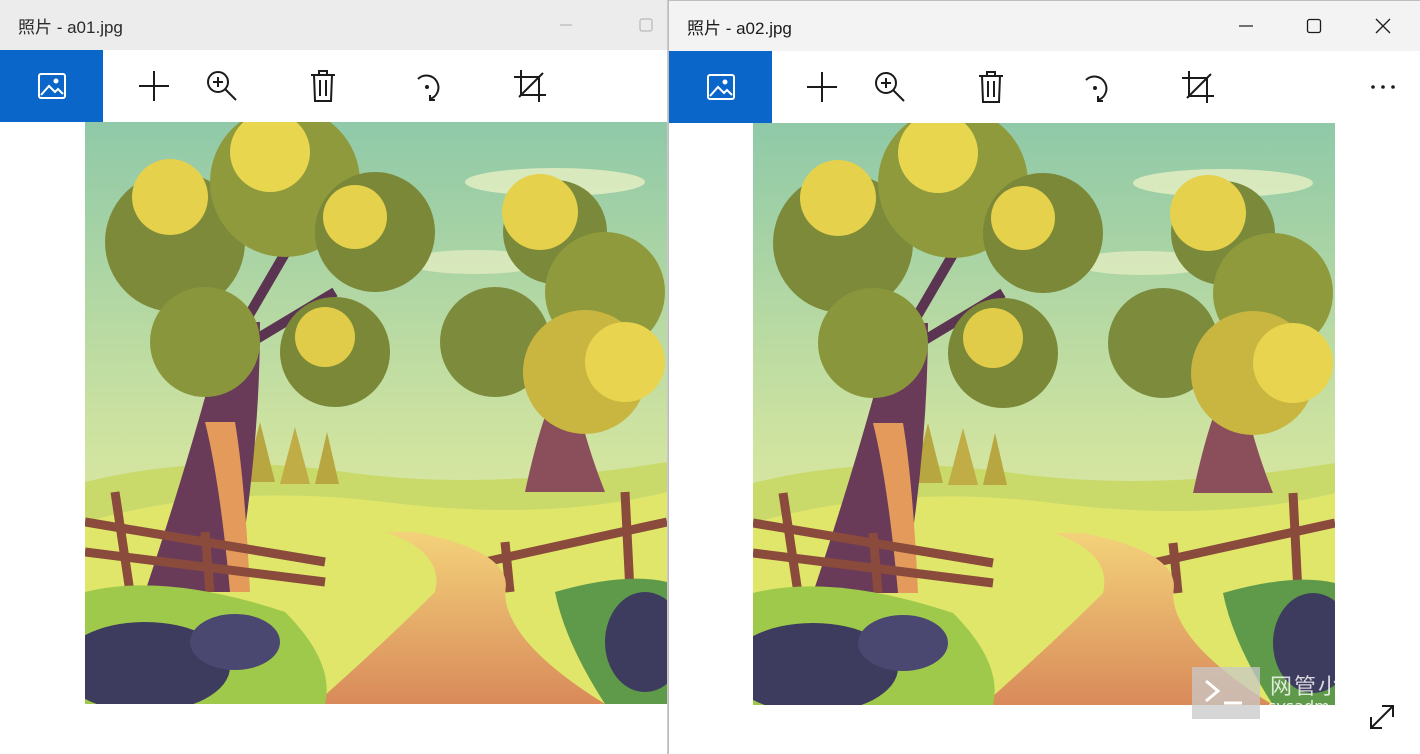 The image size is (1420, 754). I want to click on more-options-button, so click(1383, 87).